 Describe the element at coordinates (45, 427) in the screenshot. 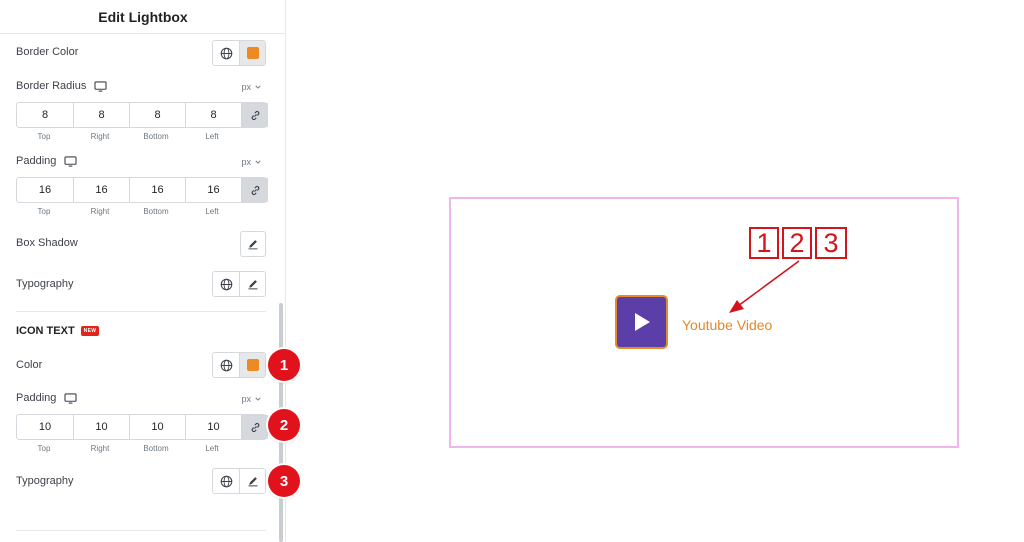

I see `icon-text-padding-top-input: 10` at that location.